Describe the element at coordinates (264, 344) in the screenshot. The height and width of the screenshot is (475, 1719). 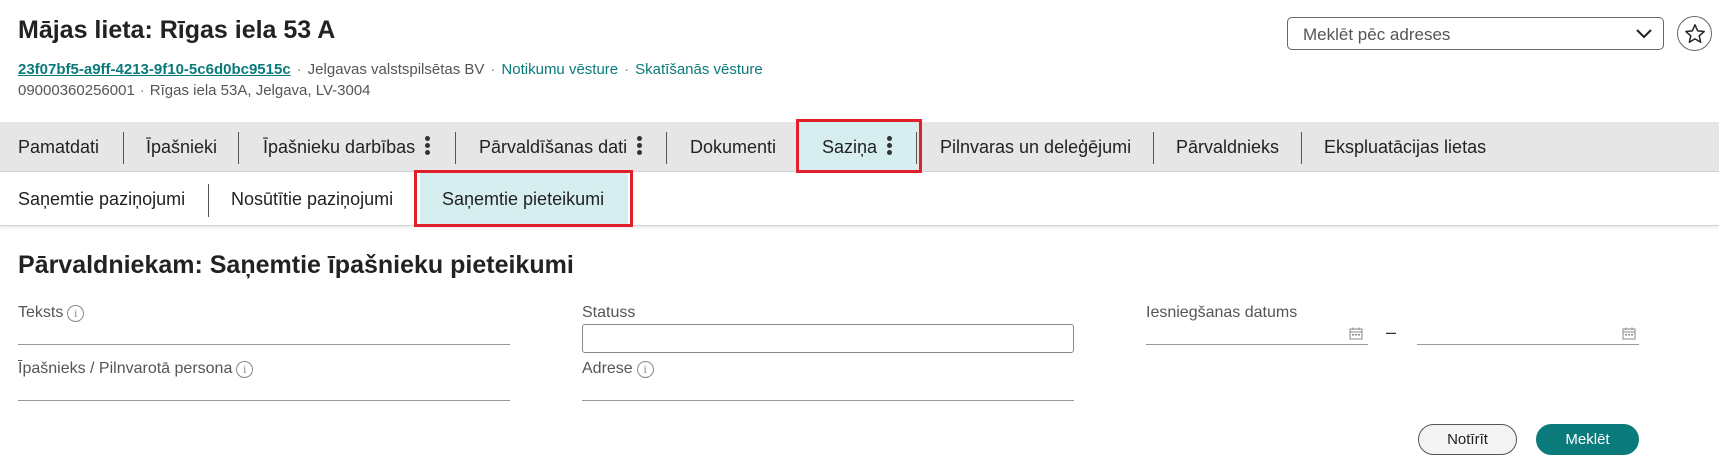
I see `text-filter-input` at that location.